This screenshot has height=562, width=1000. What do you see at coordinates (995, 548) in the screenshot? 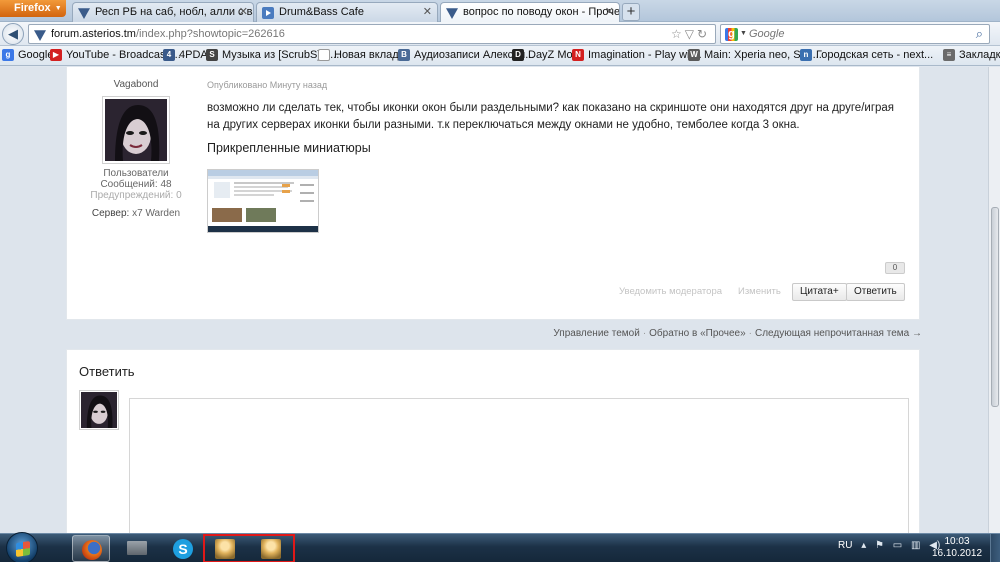
I see `show-desktop-button` at bounding box center [995, 548].